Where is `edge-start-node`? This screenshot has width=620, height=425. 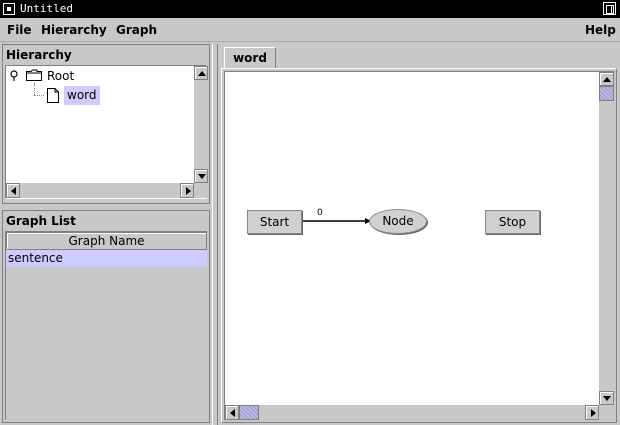
edge-start-node is located at coordinates (336, 221).